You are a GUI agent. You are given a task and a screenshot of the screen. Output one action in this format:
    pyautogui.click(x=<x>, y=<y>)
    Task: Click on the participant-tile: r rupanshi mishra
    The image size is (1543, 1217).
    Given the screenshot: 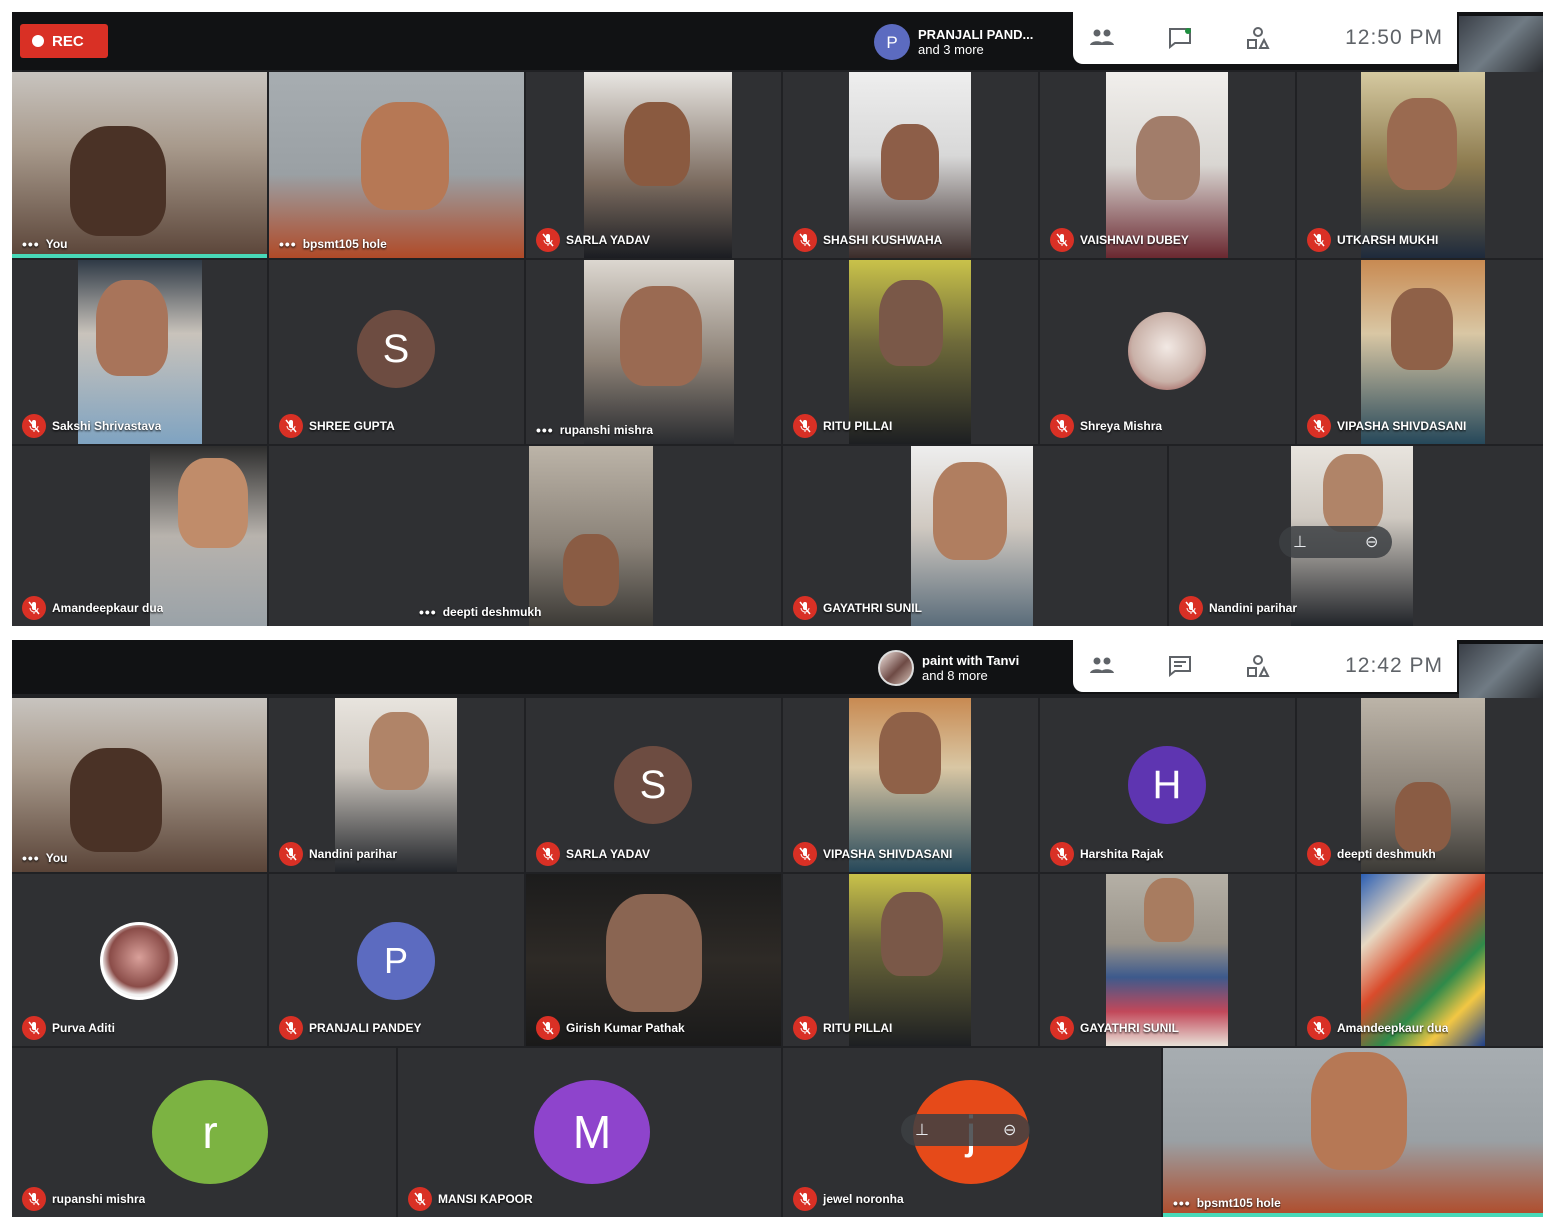 What is the action you would take?
    pyautogui.click(x=204, y=1132)
    